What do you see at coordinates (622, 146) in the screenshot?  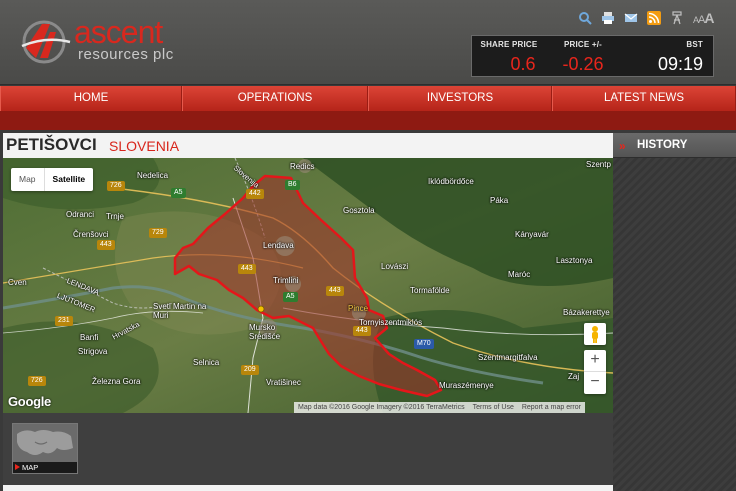 I see `chevron-right-icon: »` at bounding box center [622, 146].